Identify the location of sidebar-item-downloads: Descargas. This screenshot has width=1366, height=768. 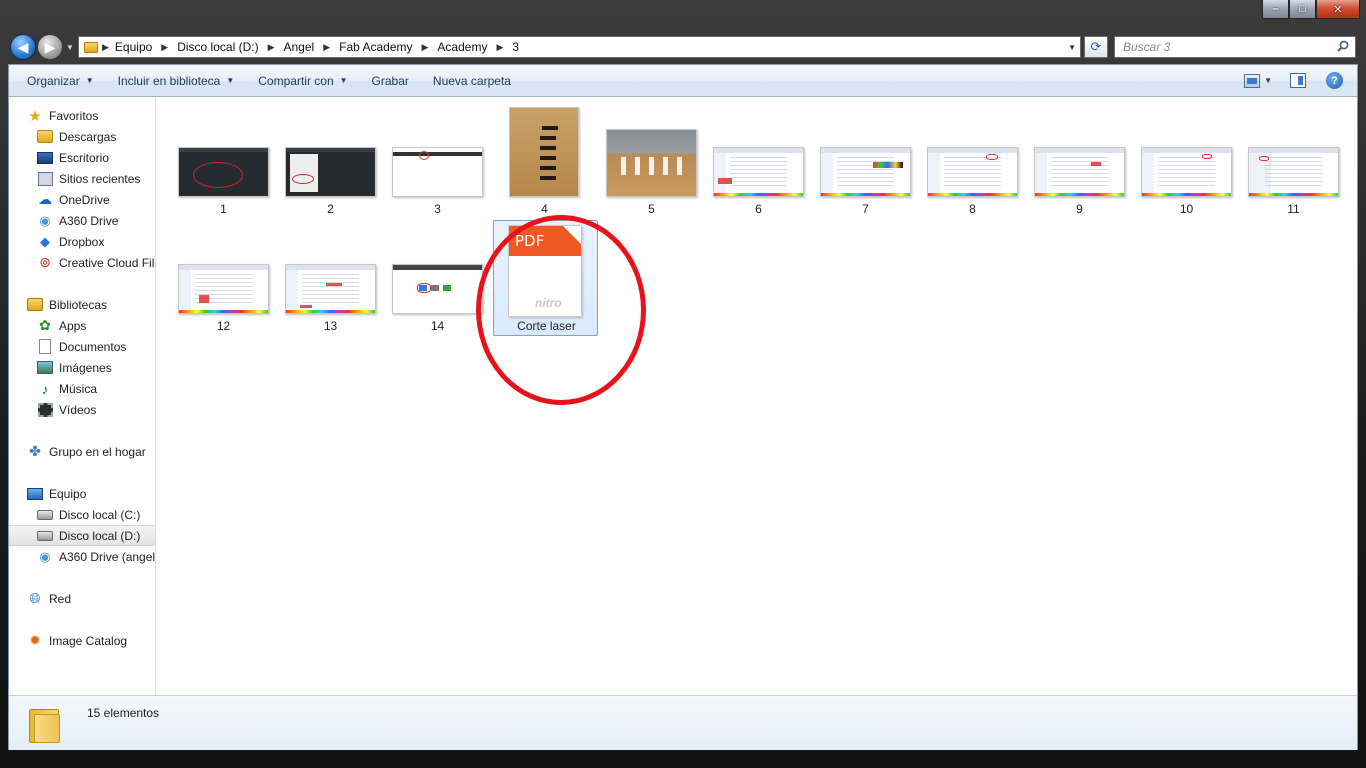
(82, 136).